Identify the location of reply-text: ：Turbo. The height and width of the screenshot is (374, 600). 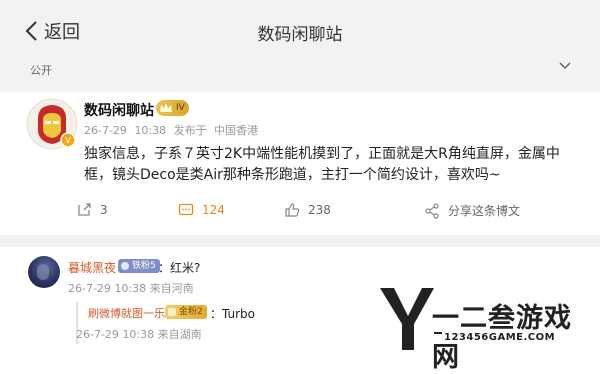
(233, 314).